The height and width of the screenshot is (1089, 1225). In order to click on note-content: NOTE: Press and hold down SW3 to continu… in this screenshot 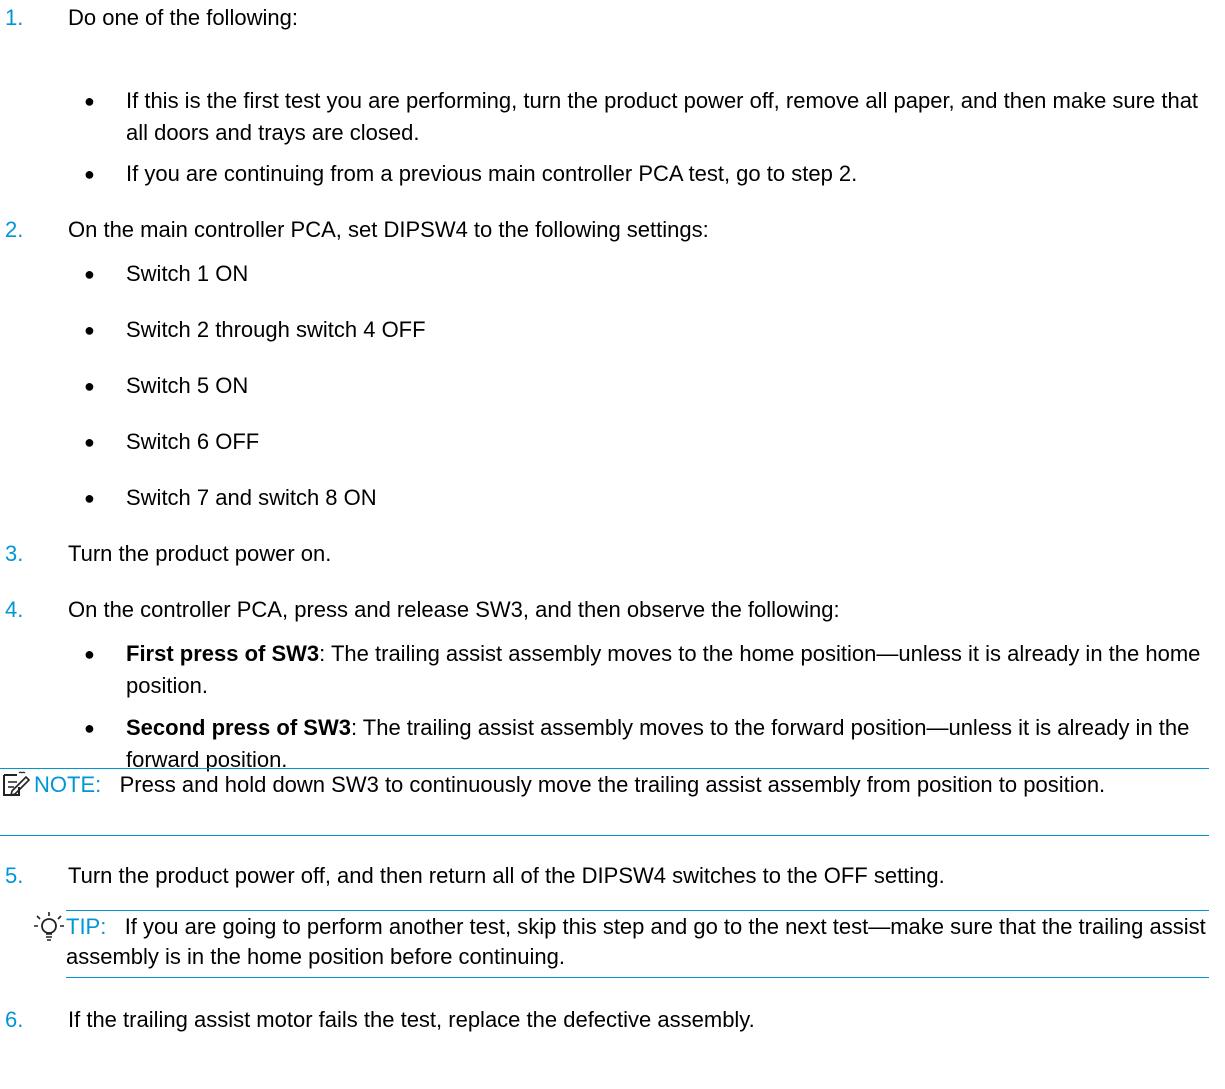, I will do `click(619, 785)`.